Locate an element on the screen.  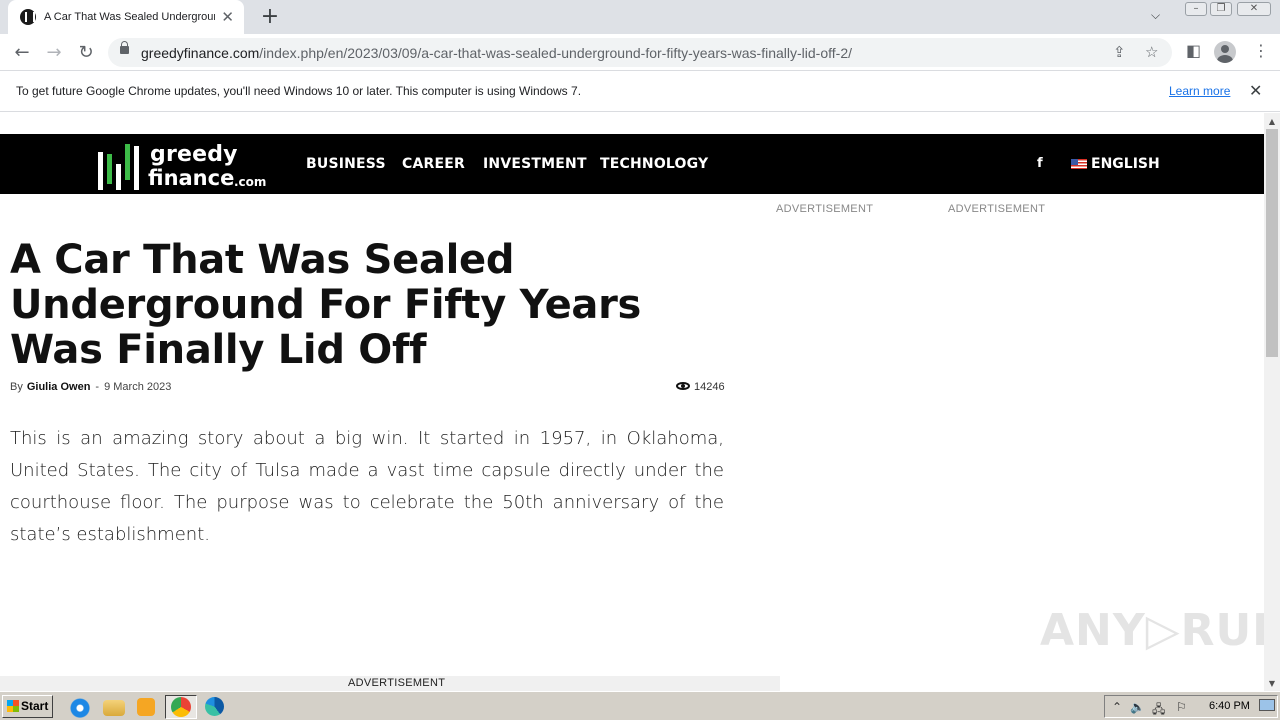
language-selector: ENGLISH is located at coordinates (1125, 164).